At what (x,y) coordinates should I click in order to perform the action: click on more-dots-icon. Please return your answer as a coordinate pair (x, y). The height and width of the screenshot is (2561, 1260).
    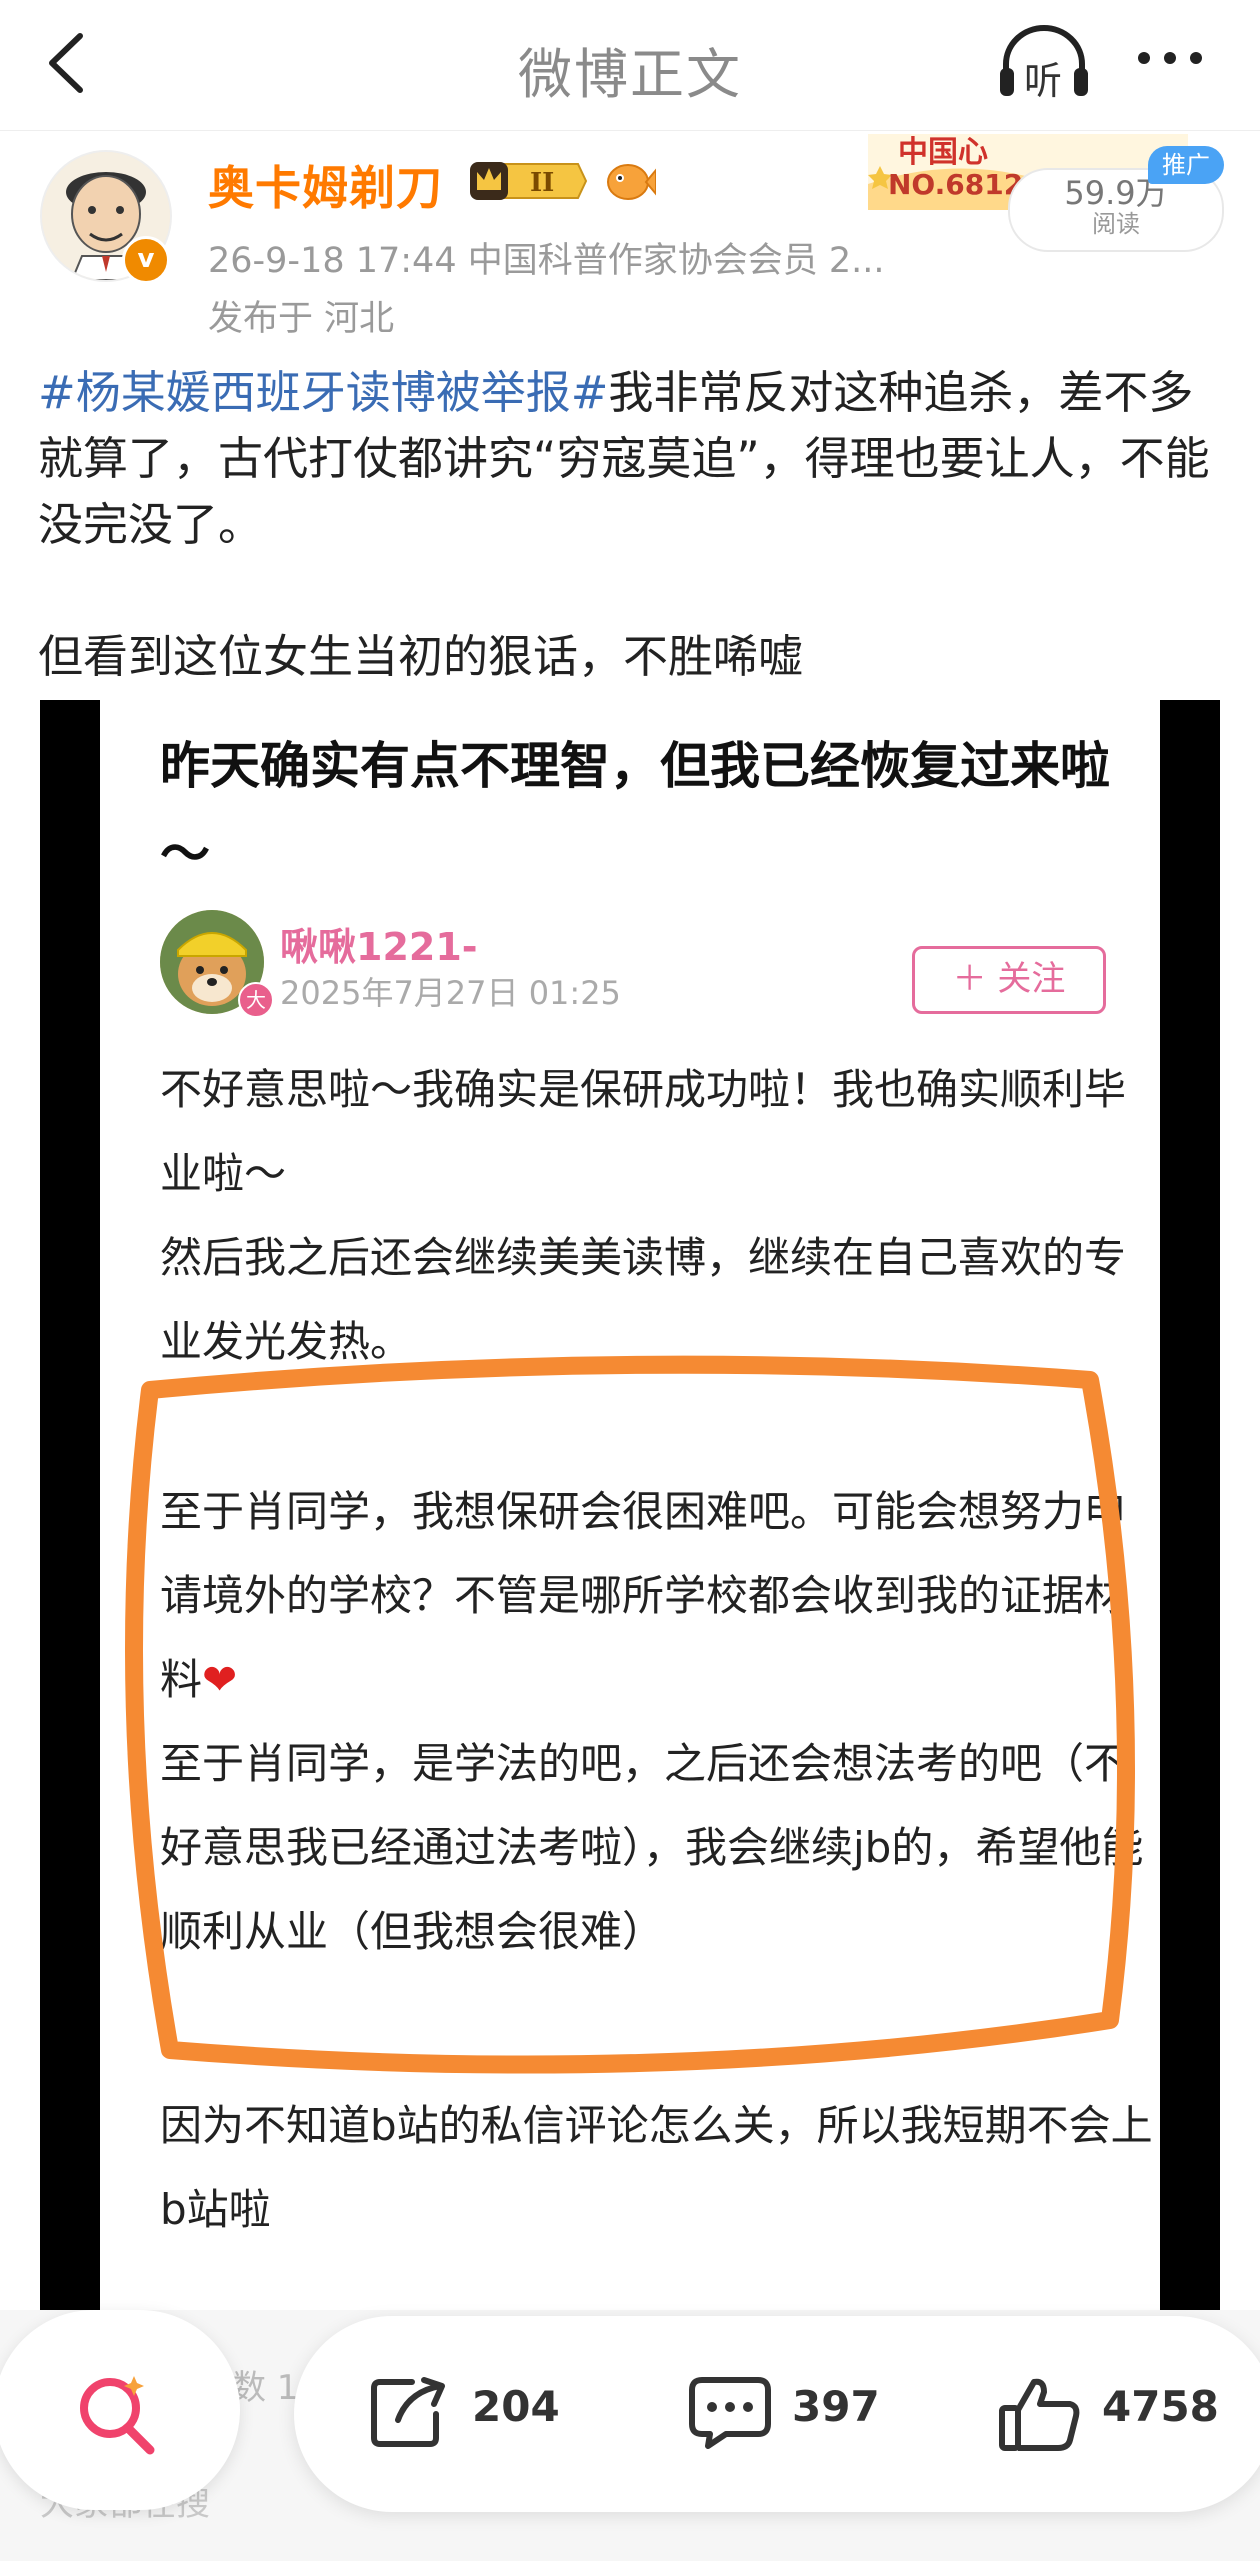
    Looking at the image, I should click on (1170, 58).